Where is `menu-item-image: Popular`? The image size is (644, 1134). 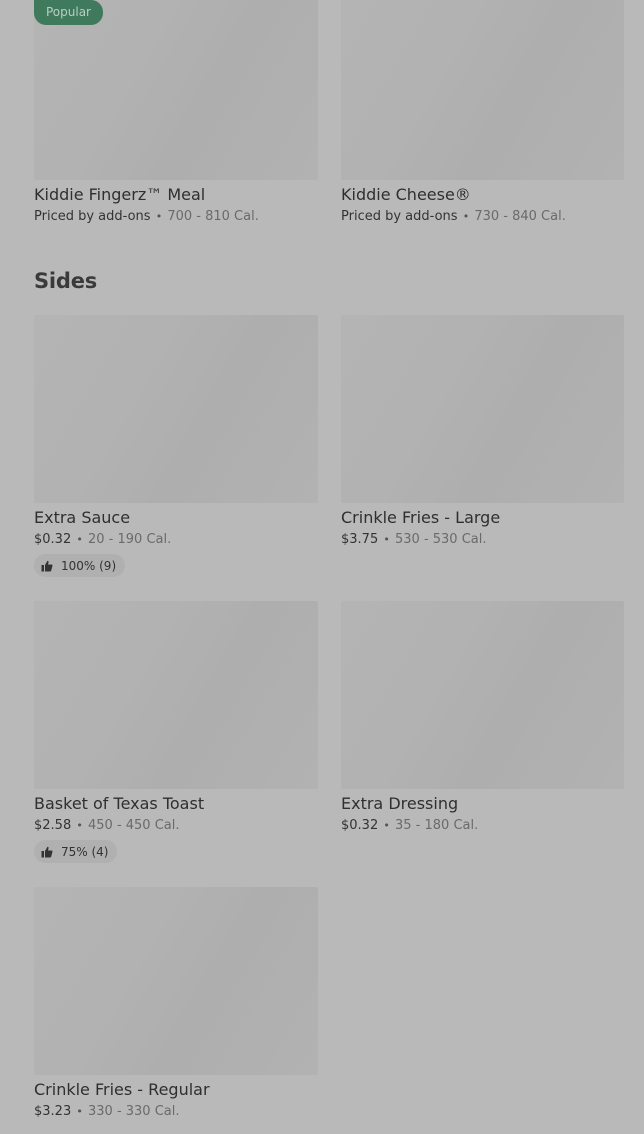
menu-item-image: Popular is located at coordinates (176, 90).